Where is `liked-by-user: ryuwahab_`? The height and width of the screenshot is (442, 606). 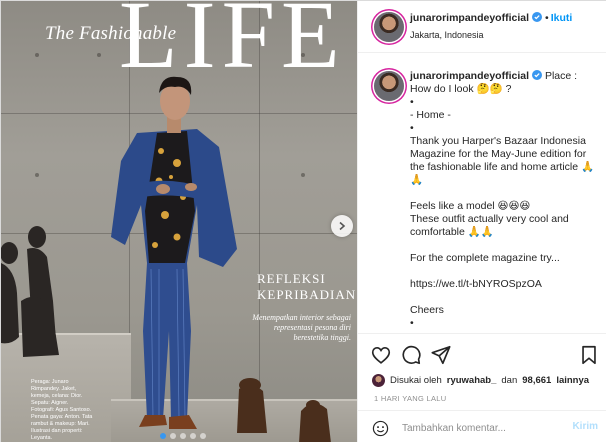 liked-by-user: ryuwahab_ is located at coordinates (472, 380).